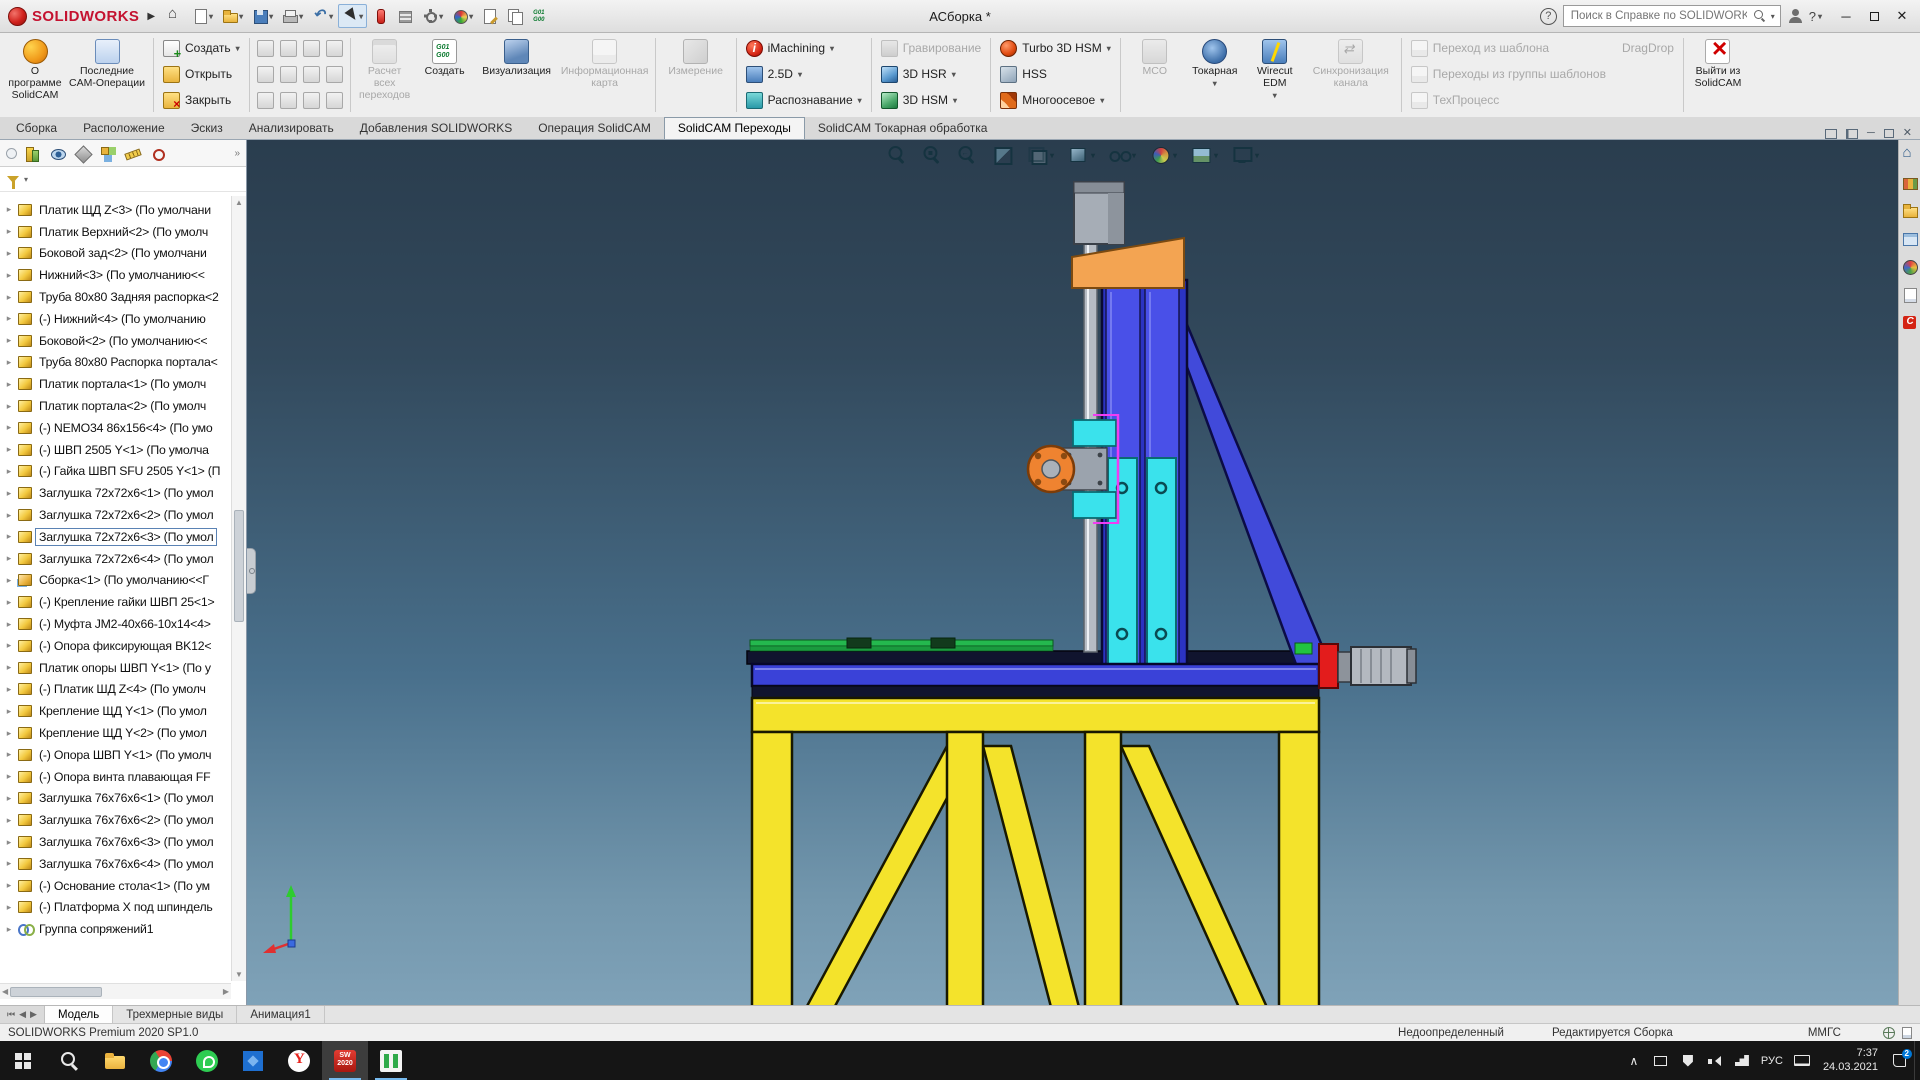  What do you see at coordinates (115, 886) in the screenshot?
I see `tree-item: ▸ (-) Основание стола<1> (По ум` at bounding box center [115, 886].